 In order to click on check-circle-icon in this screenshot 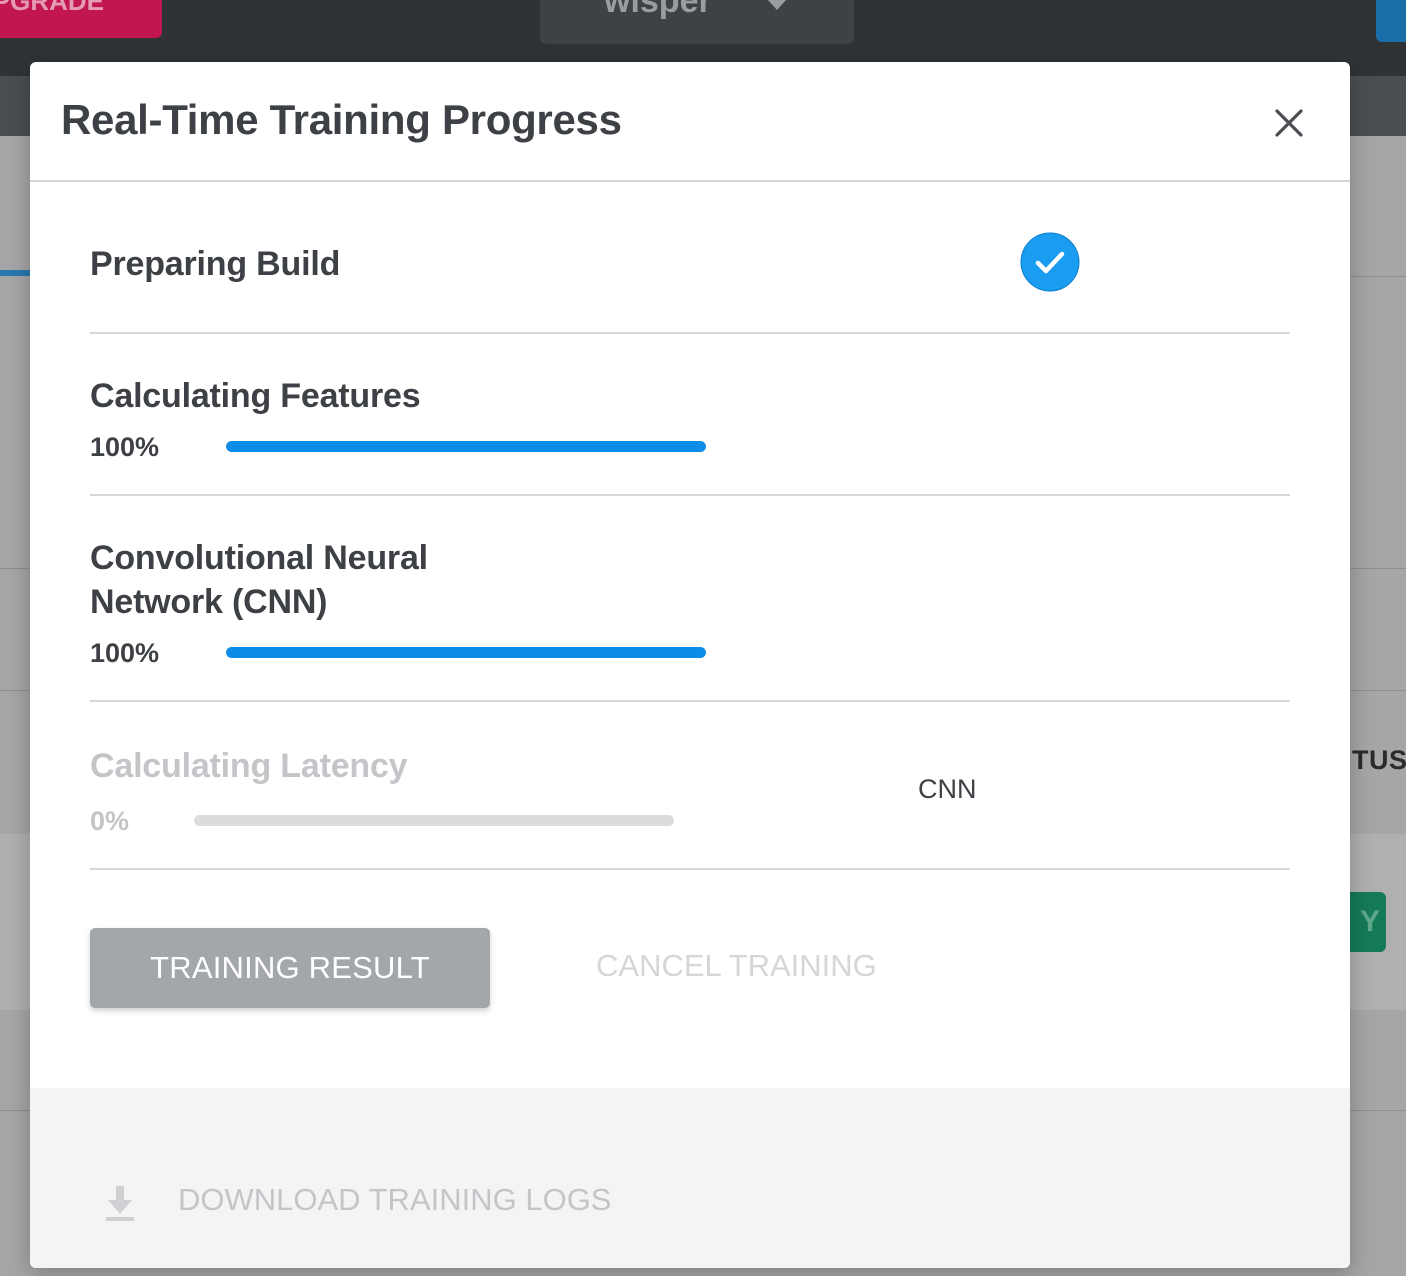, I will do `click(1050, 262)`.